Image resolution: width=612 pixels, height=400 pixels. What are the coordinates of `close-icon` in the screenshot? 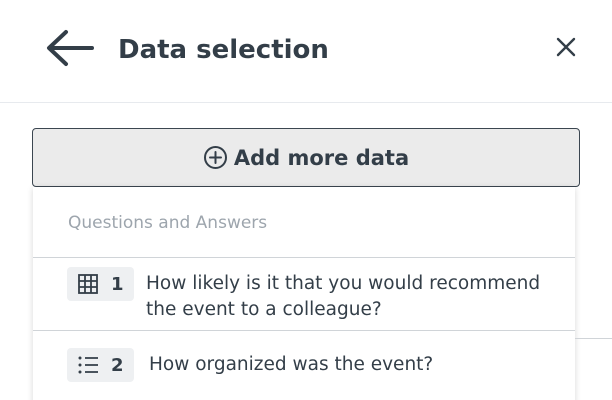 It's located at (566, 47).